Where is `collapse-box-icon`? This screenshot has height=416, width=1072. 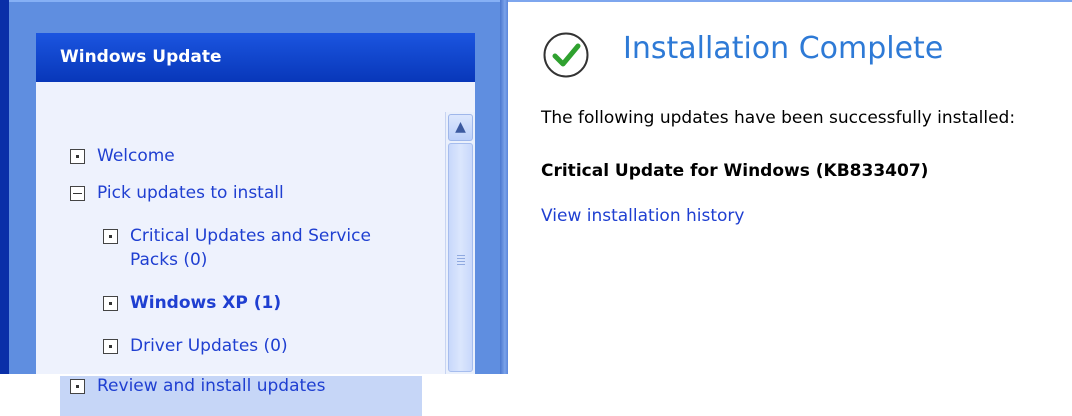
collapse-box-icon is located at coordinates (77, 193).